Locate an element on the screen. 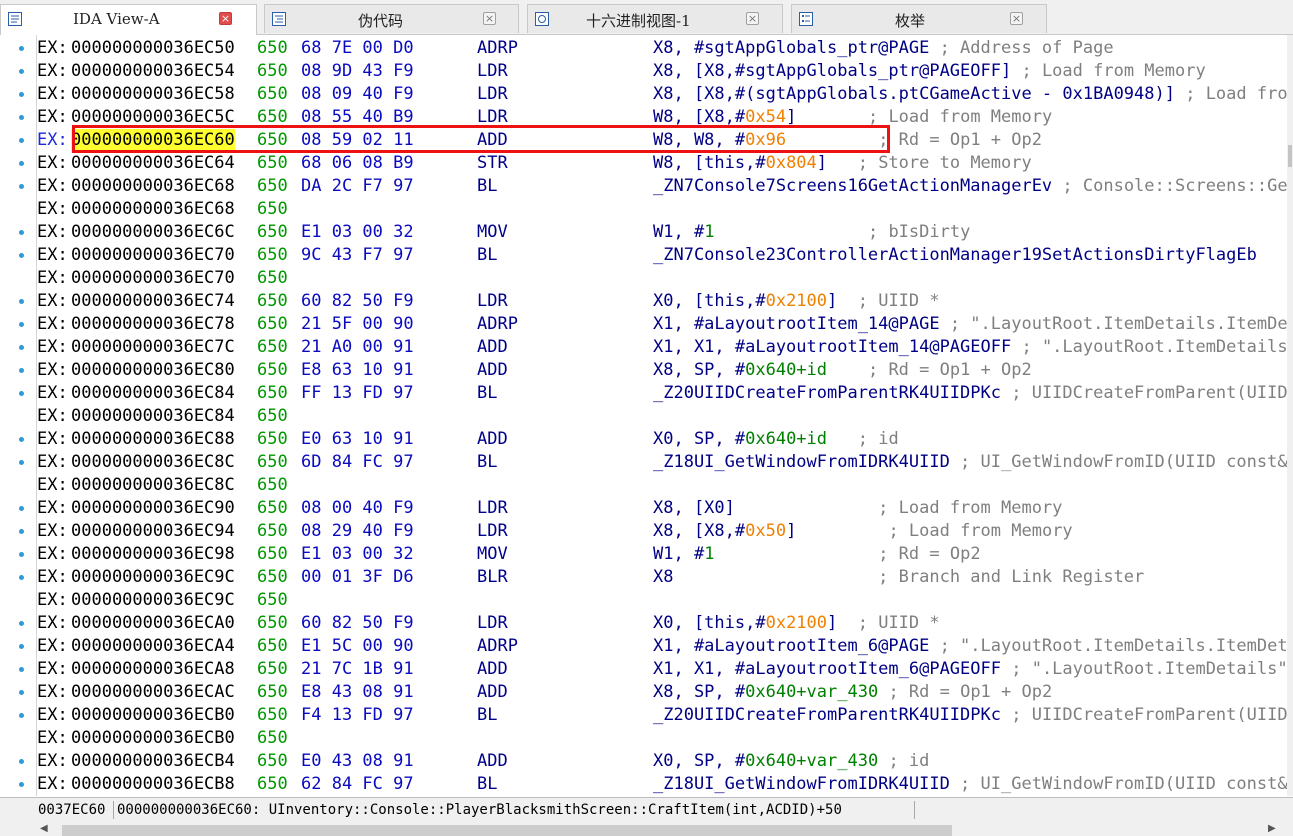  operand: _ZN7Console7Screens16GetActionManagerEv is located at coordinates (857, 186).